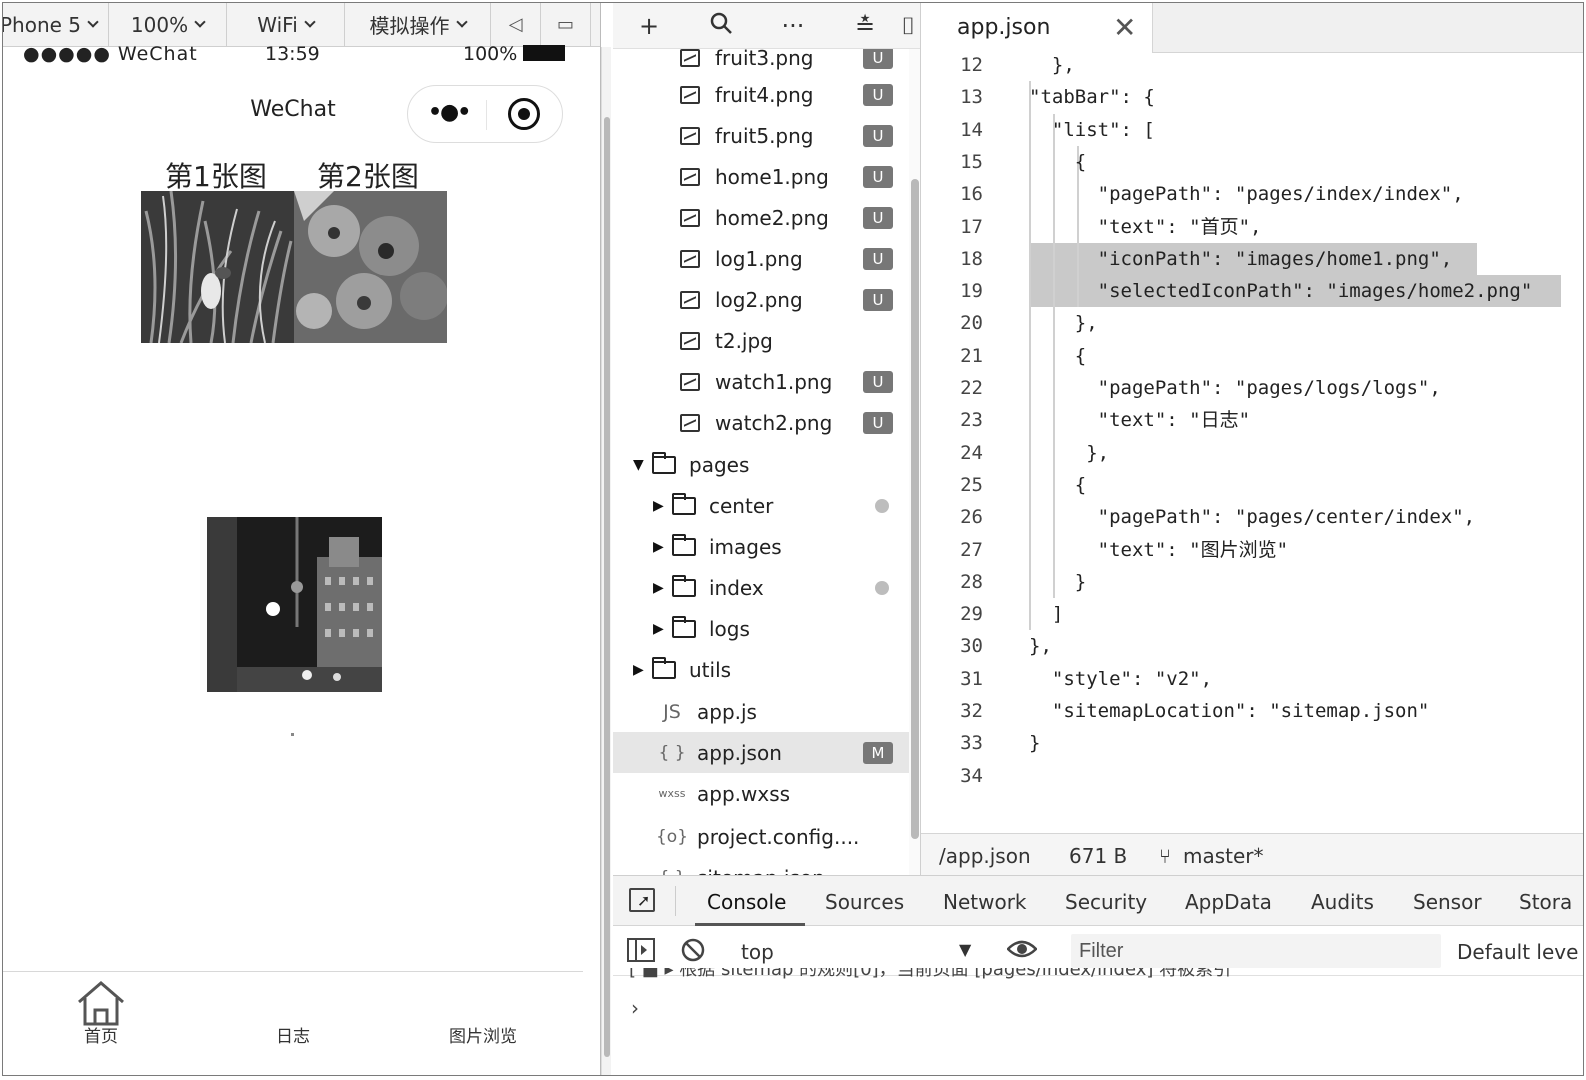 This screenshot has width=1586, height=1080. What do you see at coordinates (642, 900) in the screenshot?
I see `inspect-element-icon` at bounding box center [642, 900].